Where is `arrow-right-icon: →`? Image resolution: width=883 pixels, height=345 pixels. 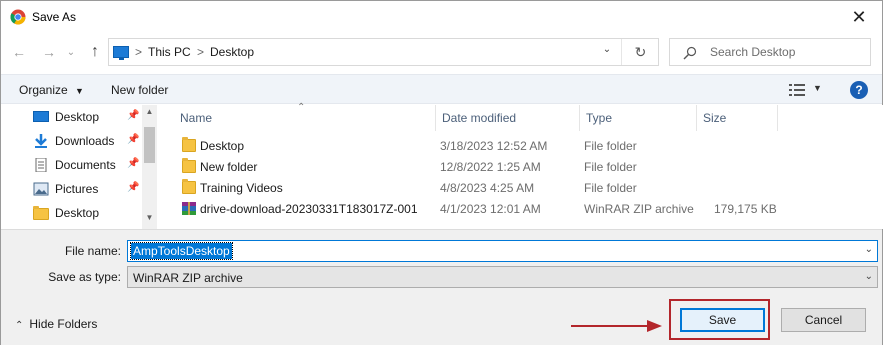
arrow-right-icon: → is located at coordinates (49, 52).